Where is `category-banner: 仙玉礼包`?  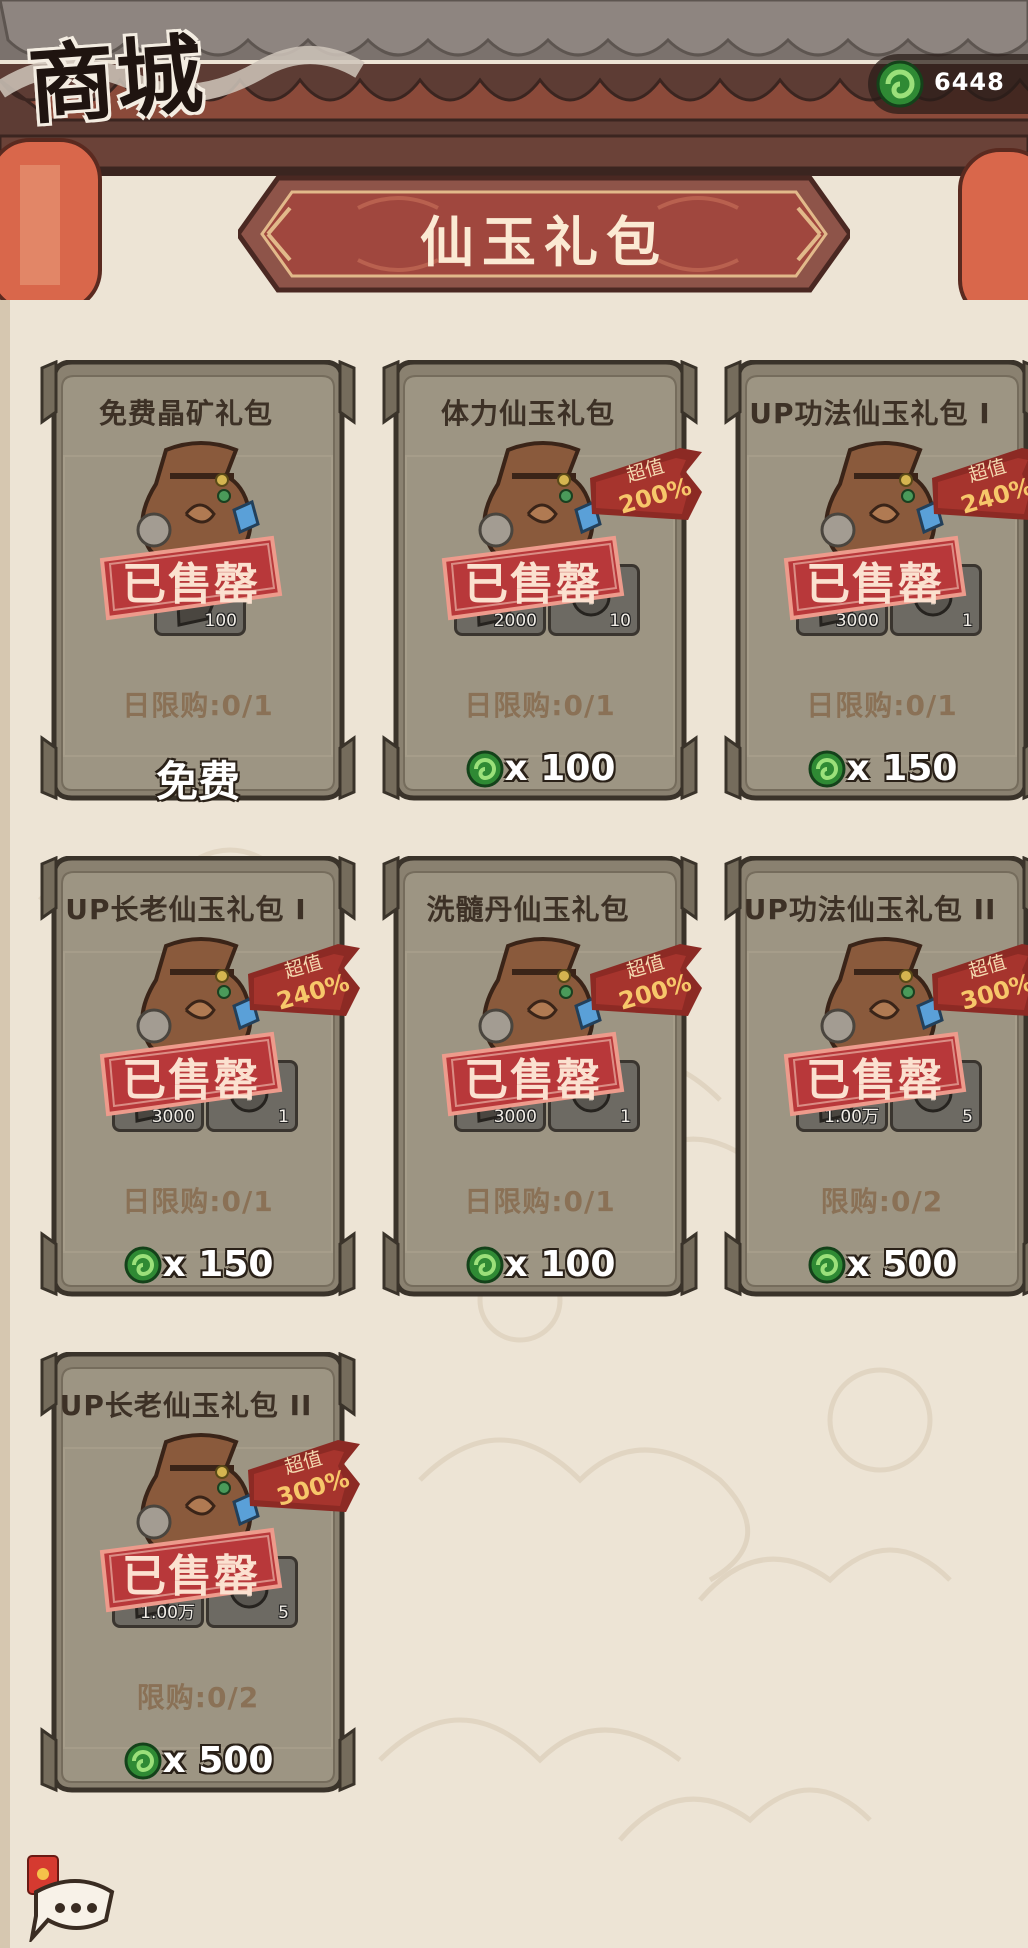
category-banner: 仙玉礼包 is located at coordinates (544, 234).